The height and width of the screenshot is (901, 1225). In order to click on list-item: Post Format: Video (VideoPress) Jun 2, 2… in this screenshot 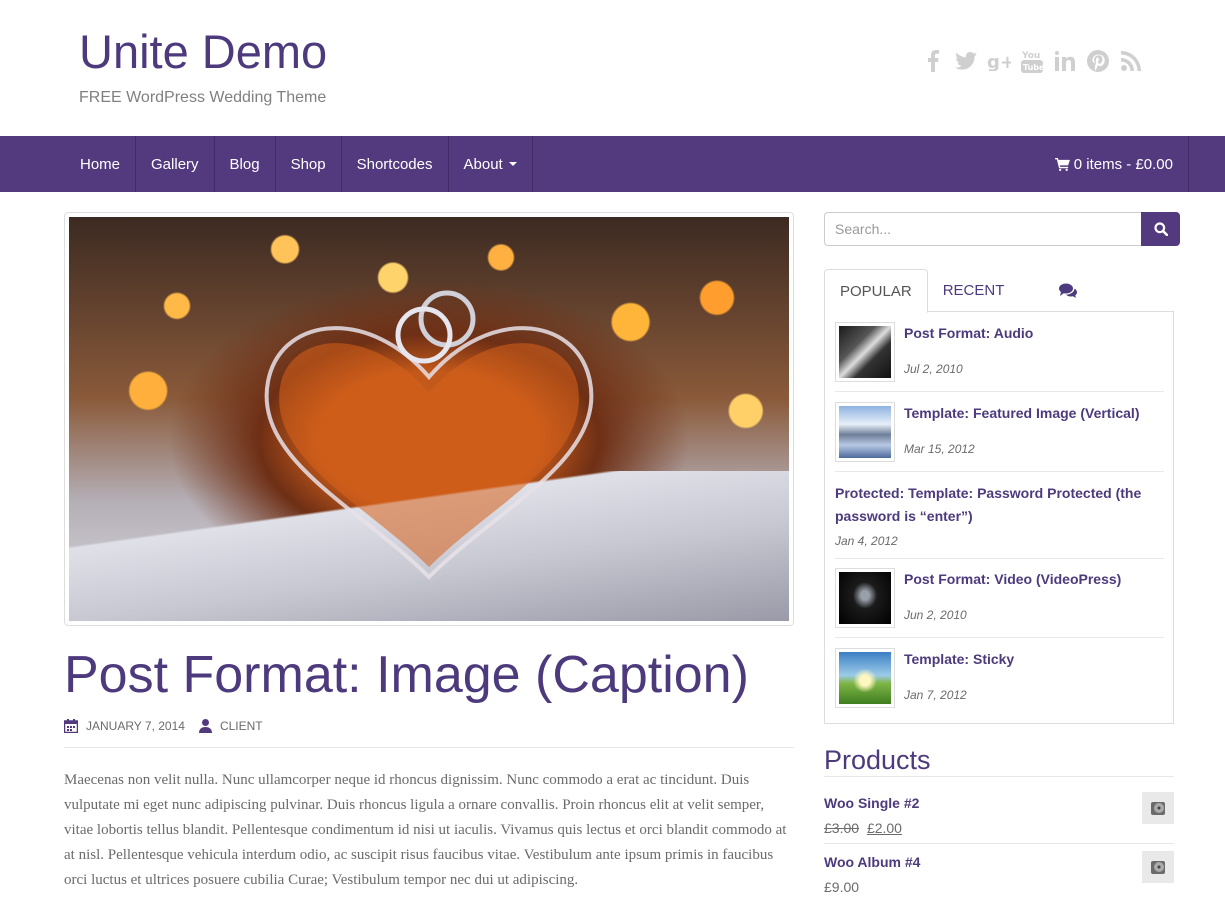, I will do `click(999, 603)`.